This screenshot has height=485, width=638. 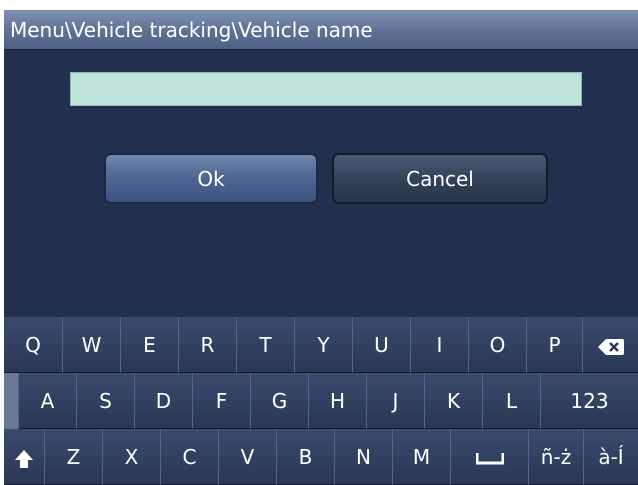 I want to click on key-y: Y, so click(x=323, y=345).